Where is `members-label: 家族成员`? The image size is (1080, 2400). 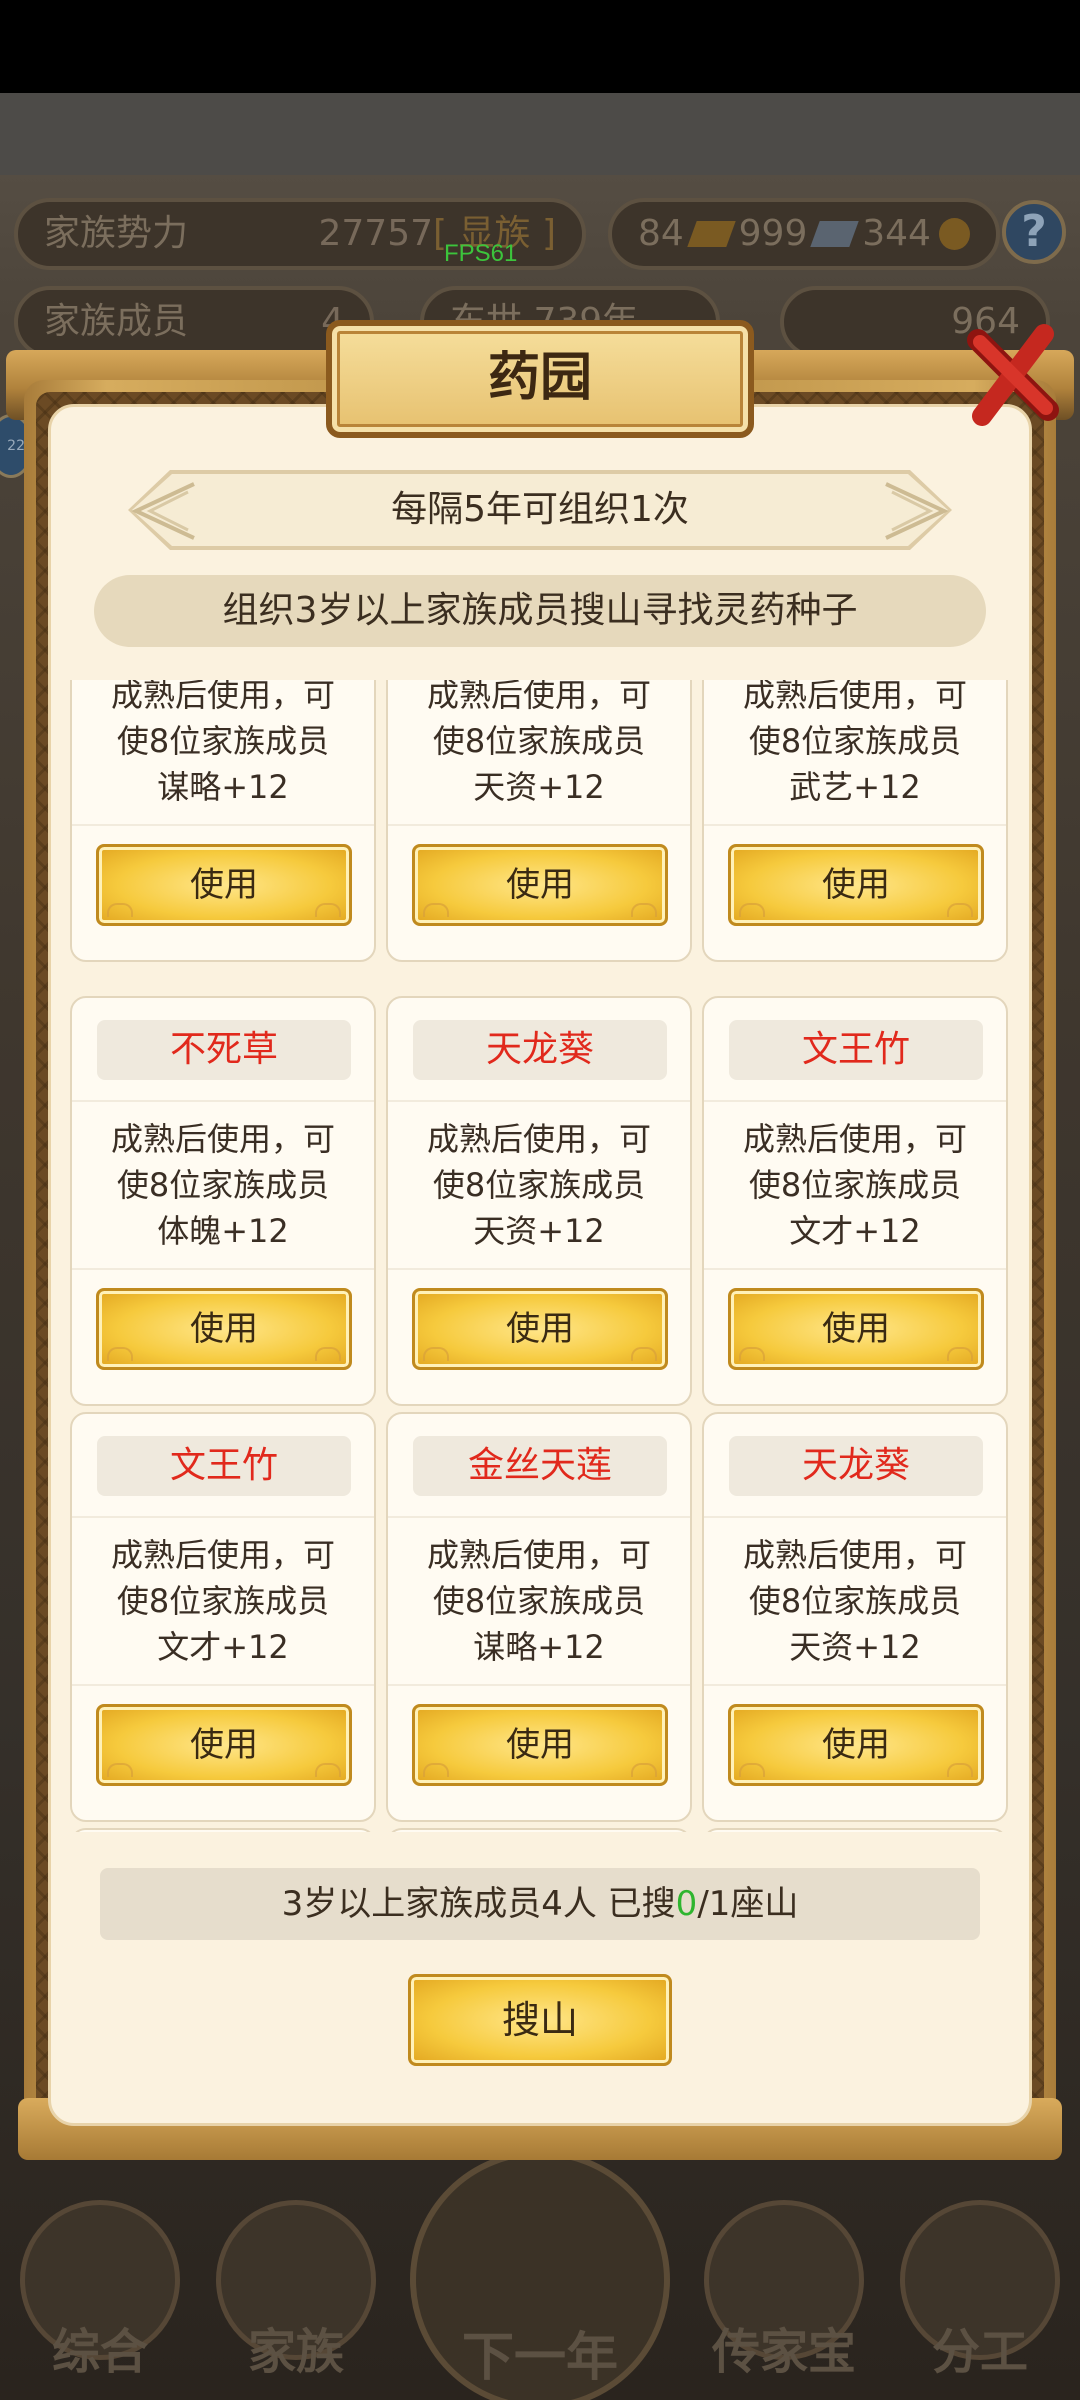 members-label: 家族成员 is located at coordinates (116, 321).